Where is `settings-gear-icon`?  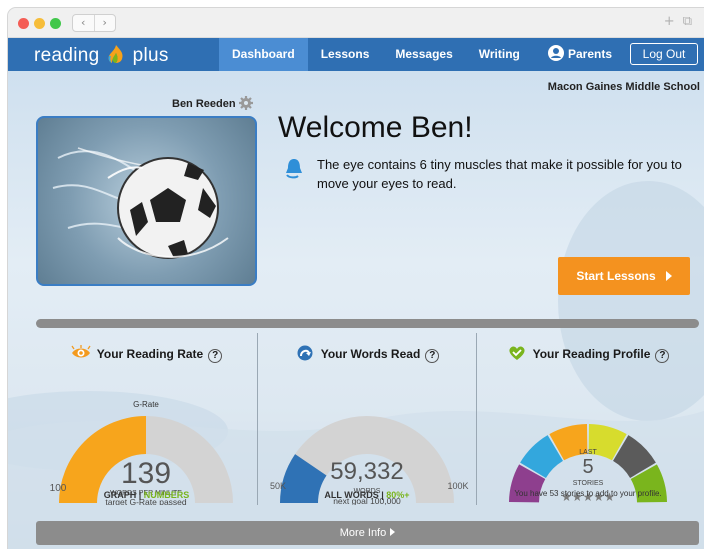 settings-gear-icon is located at coordinates (246, 103).